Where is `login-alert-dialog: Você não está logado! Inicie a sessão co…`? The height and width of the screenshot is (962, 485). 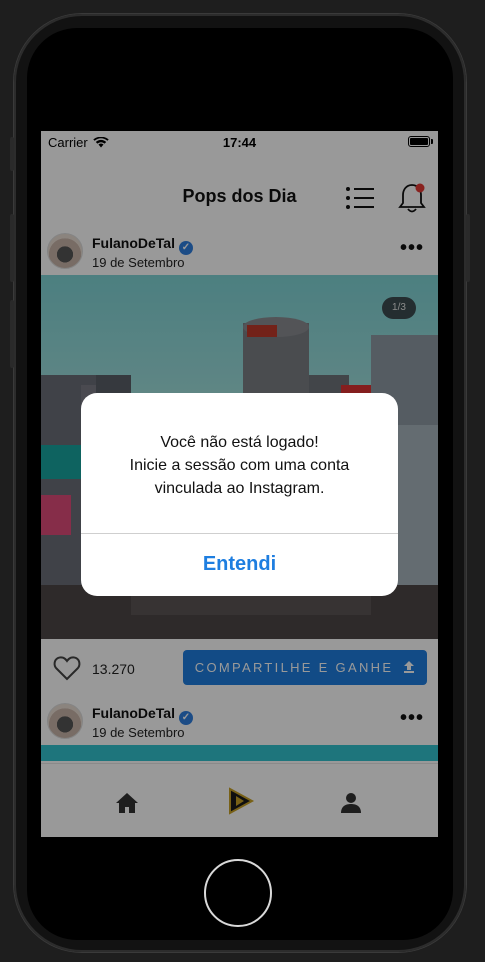 login-alert-dialog: Você não está logado! Inicie a sessão co… is located at coordinates (239, 494).